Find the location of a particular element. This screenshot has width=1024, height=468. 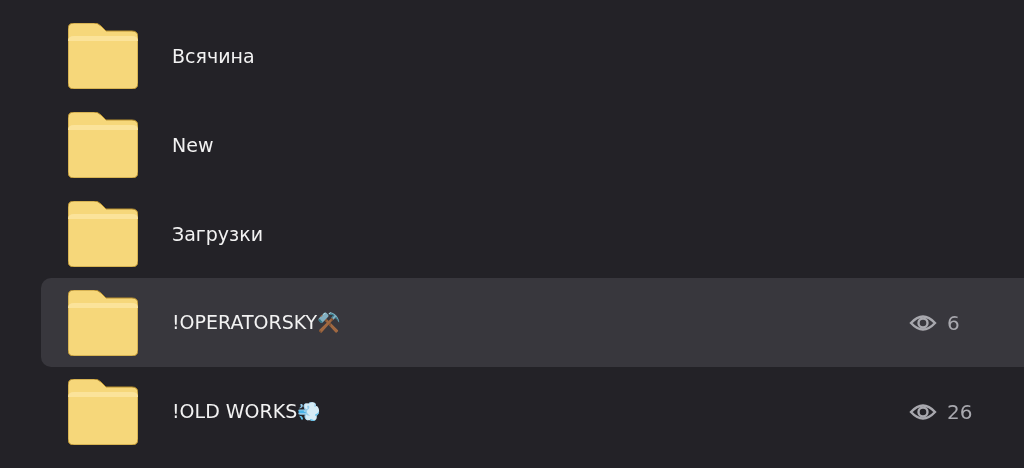

folder-name: Загрузки is located at coordinates (218, 233).